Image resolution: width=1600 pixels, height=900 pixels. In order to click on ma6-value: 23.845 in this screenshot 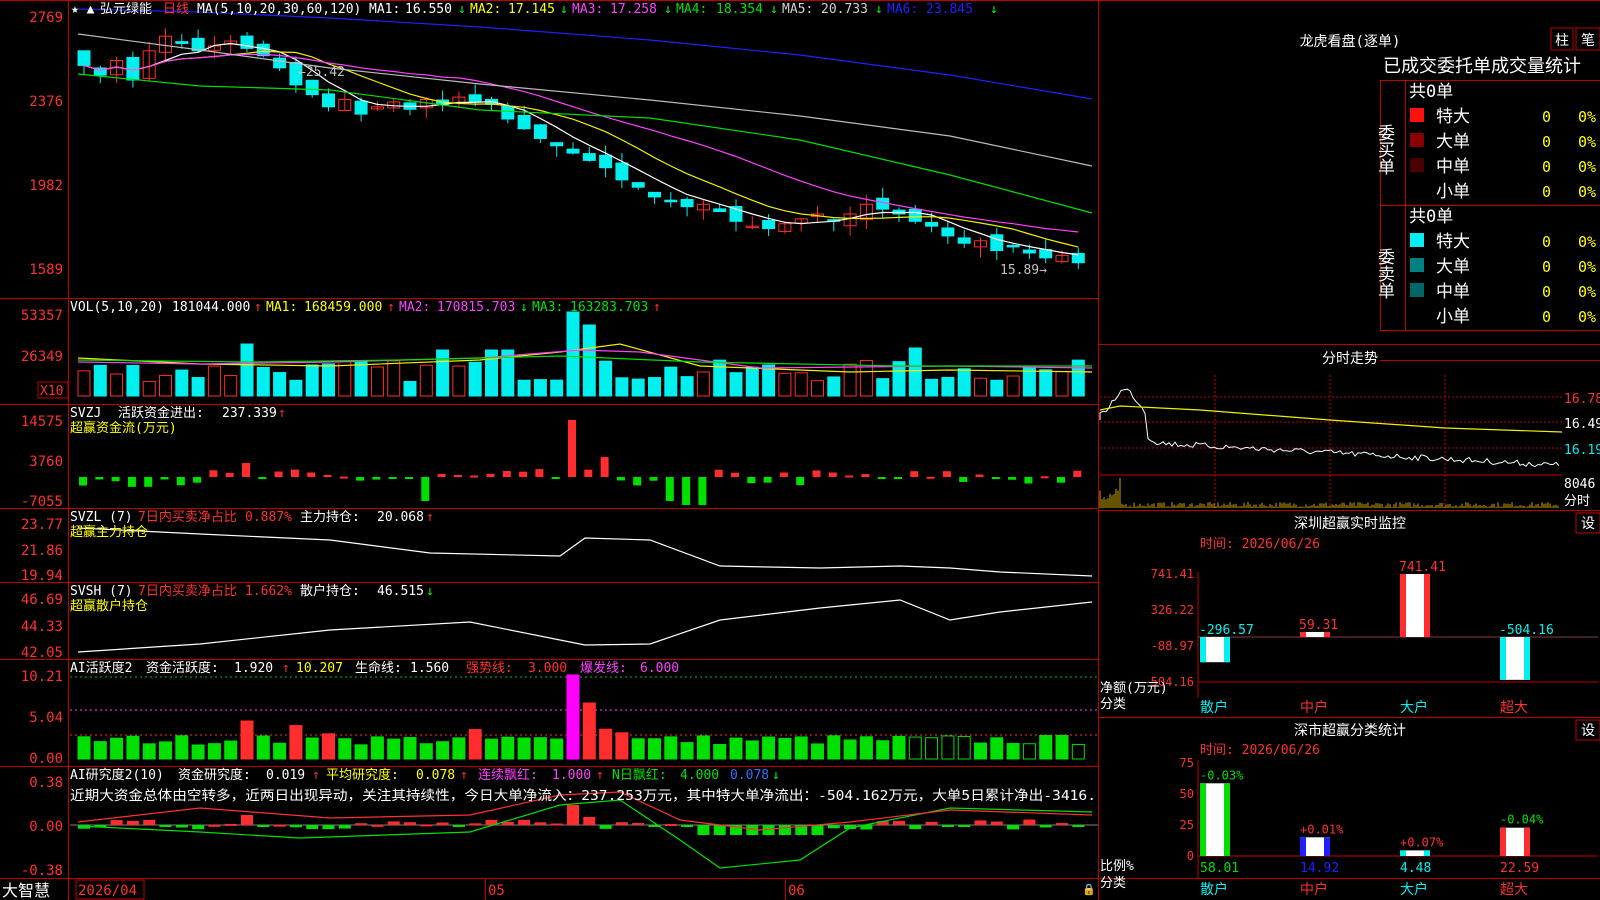, I will do `click(949, 9)`.